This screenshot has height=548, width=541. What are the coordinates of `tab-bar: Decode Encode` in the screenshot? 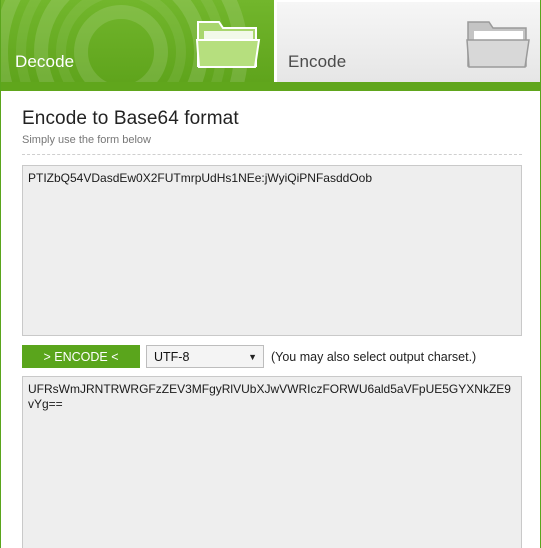 It's located at (270, 41).